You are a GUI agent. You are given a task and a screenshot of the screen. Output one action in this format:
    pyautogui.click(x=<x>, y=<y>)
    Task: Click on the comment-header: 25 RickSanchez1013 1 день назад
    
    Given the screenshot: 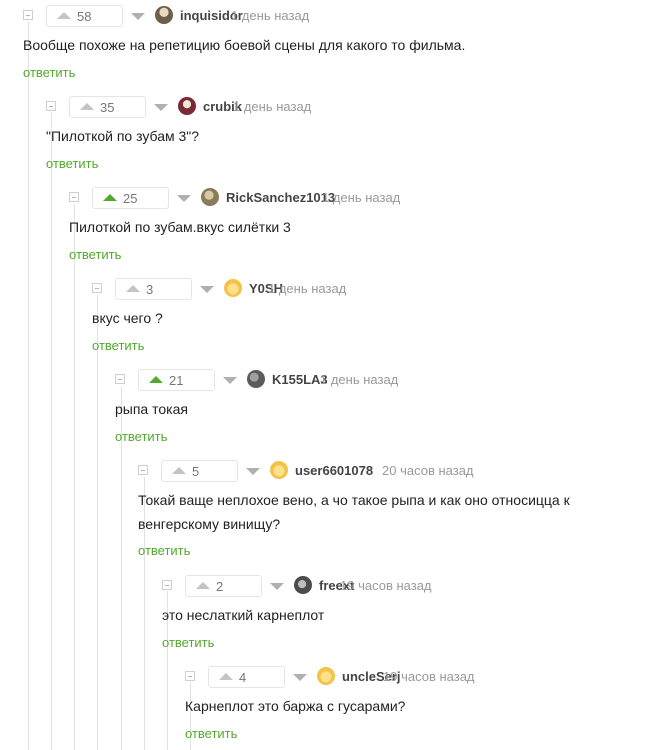 What is the action you would take?
    pyautogui.click(x=351, y=198)
    